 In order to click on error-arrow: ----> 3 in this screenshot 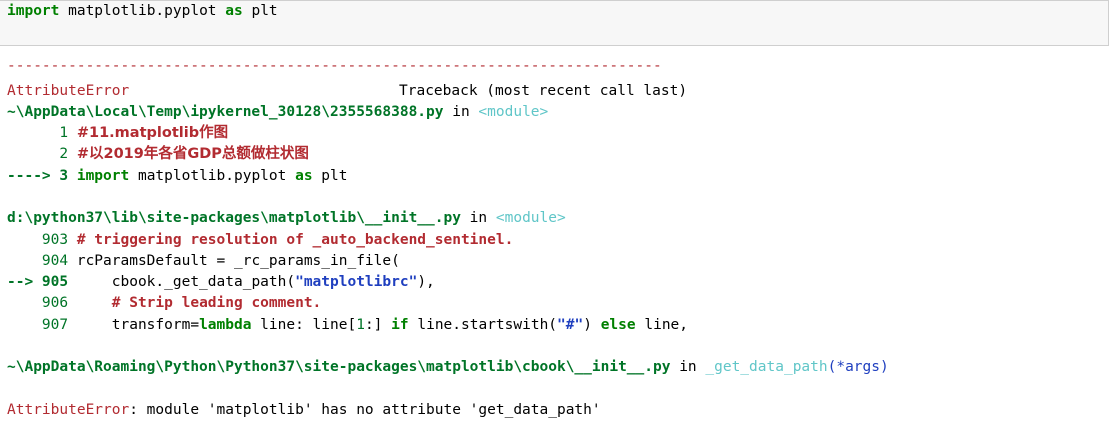, I will do `click(42, 176)`.